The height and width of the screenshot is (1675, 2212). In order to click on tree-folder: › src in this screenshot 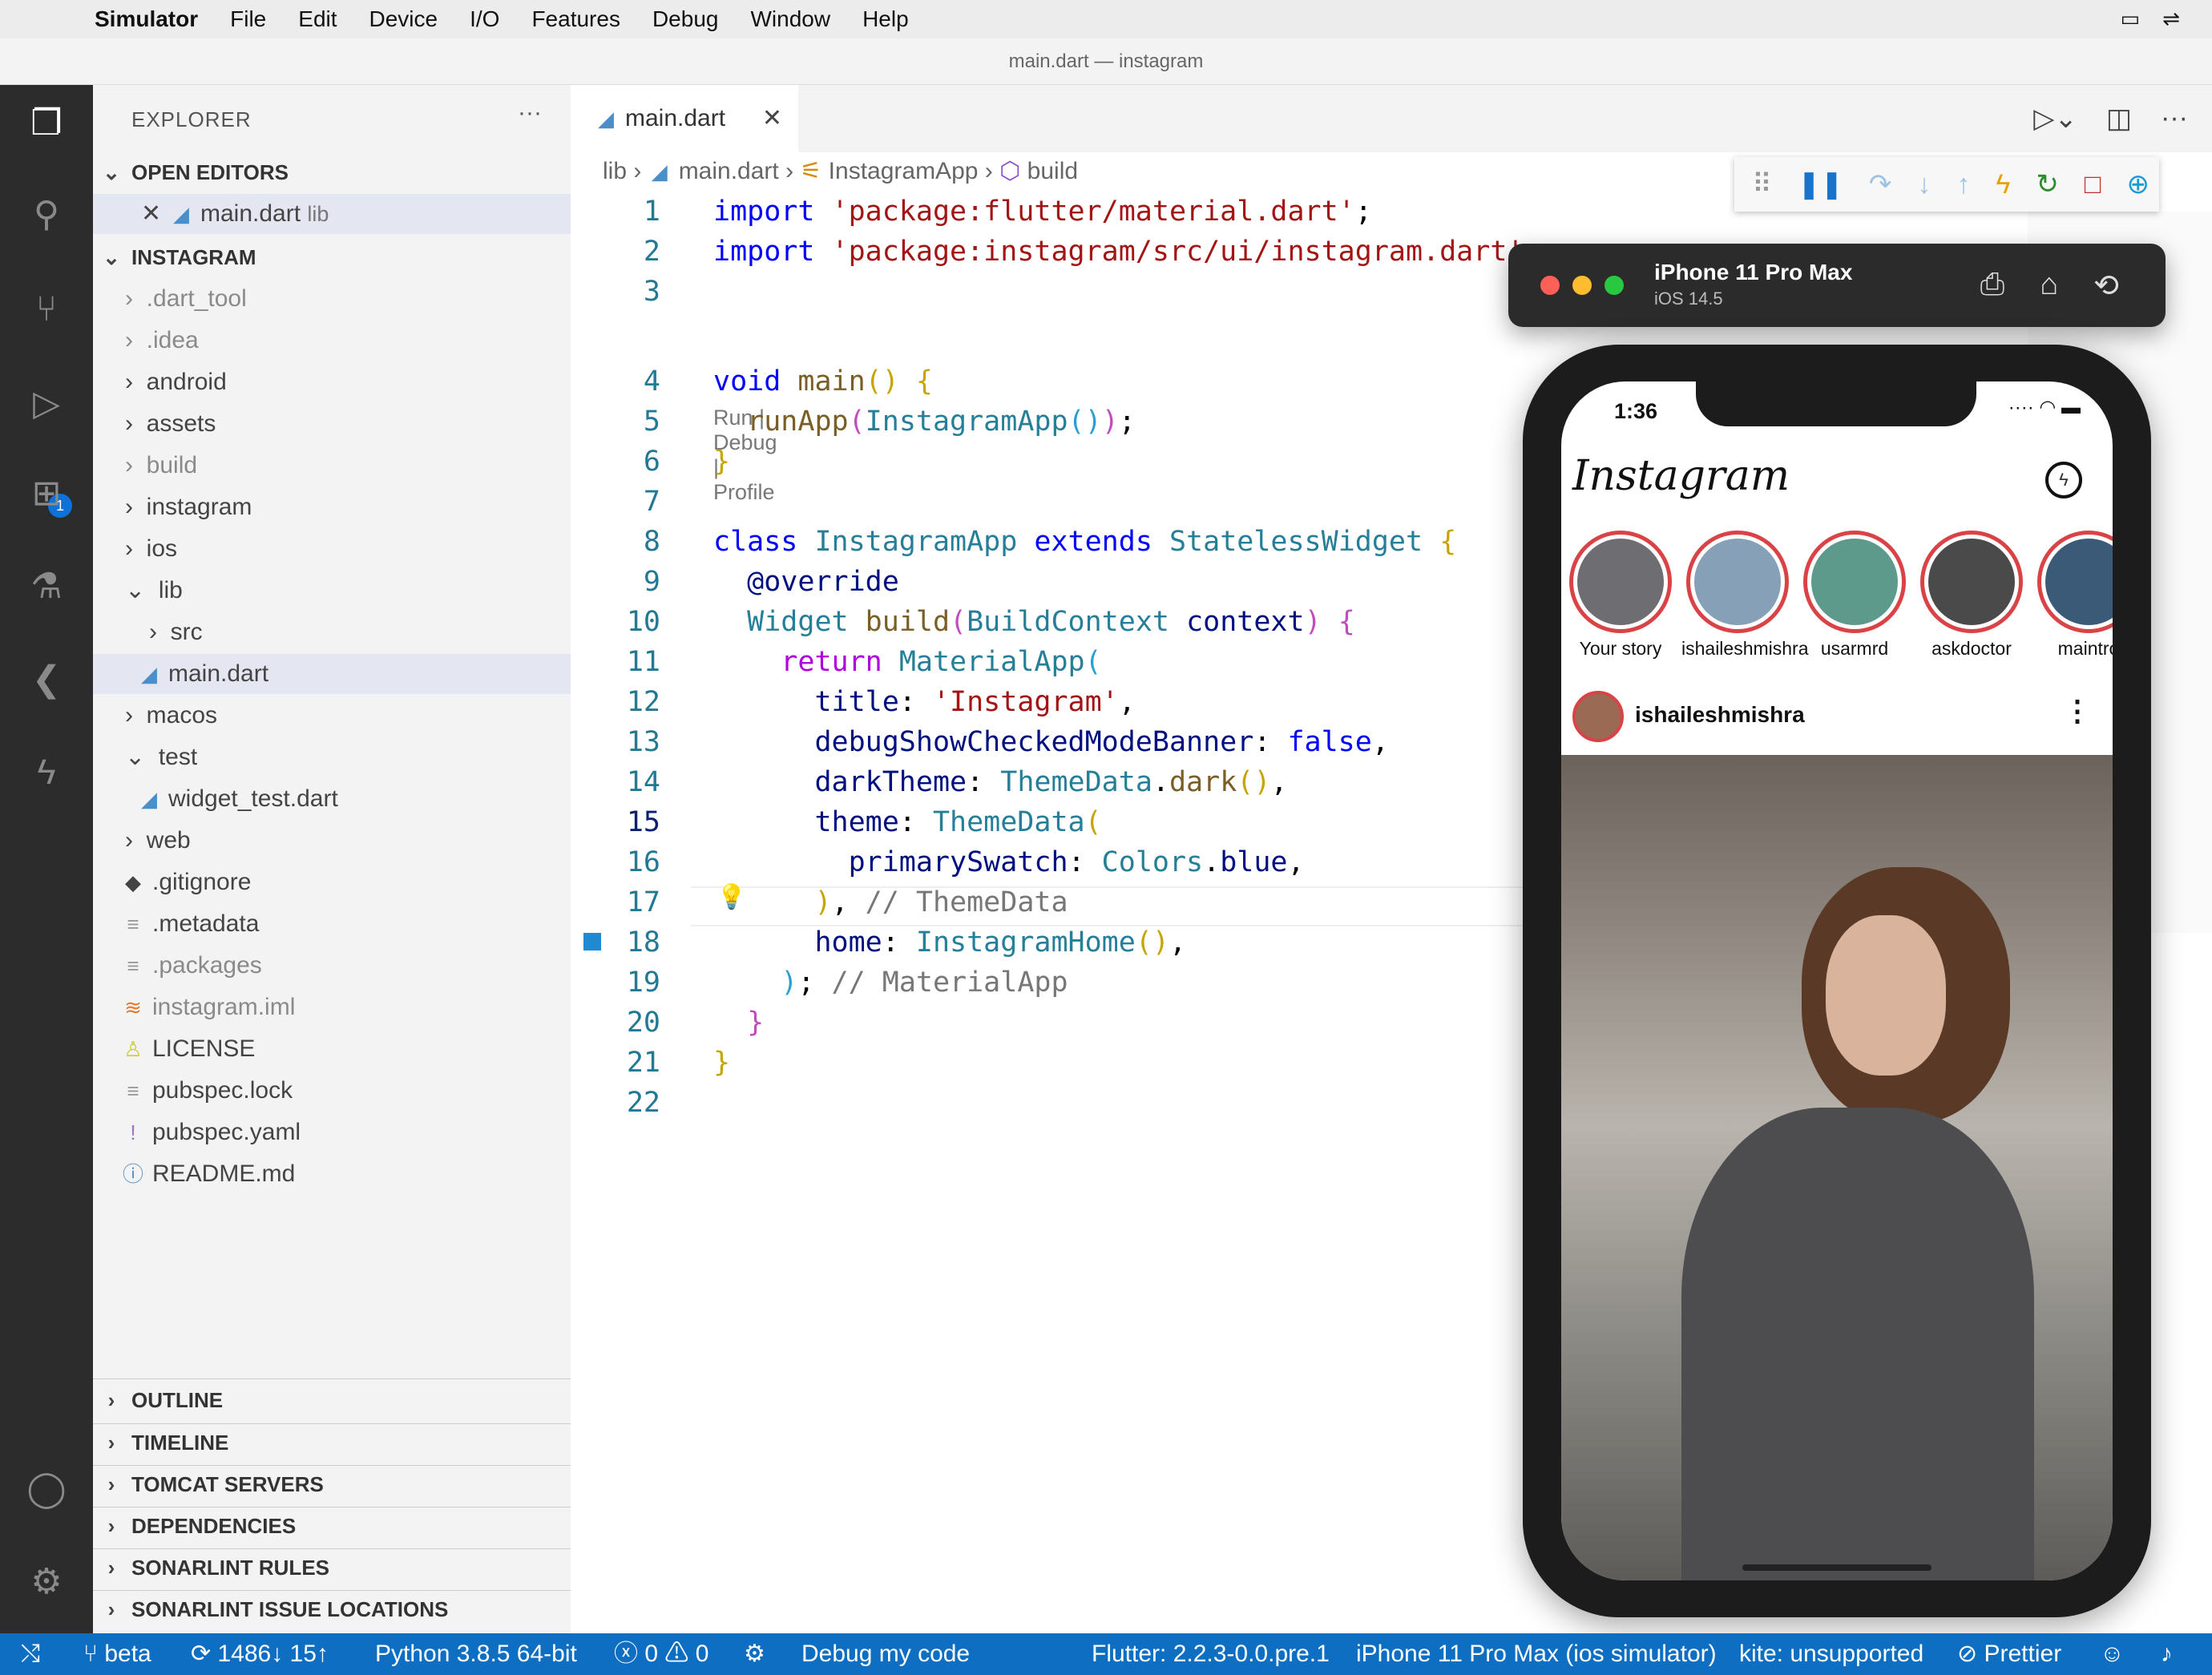, I will do `click(176, 632)`.